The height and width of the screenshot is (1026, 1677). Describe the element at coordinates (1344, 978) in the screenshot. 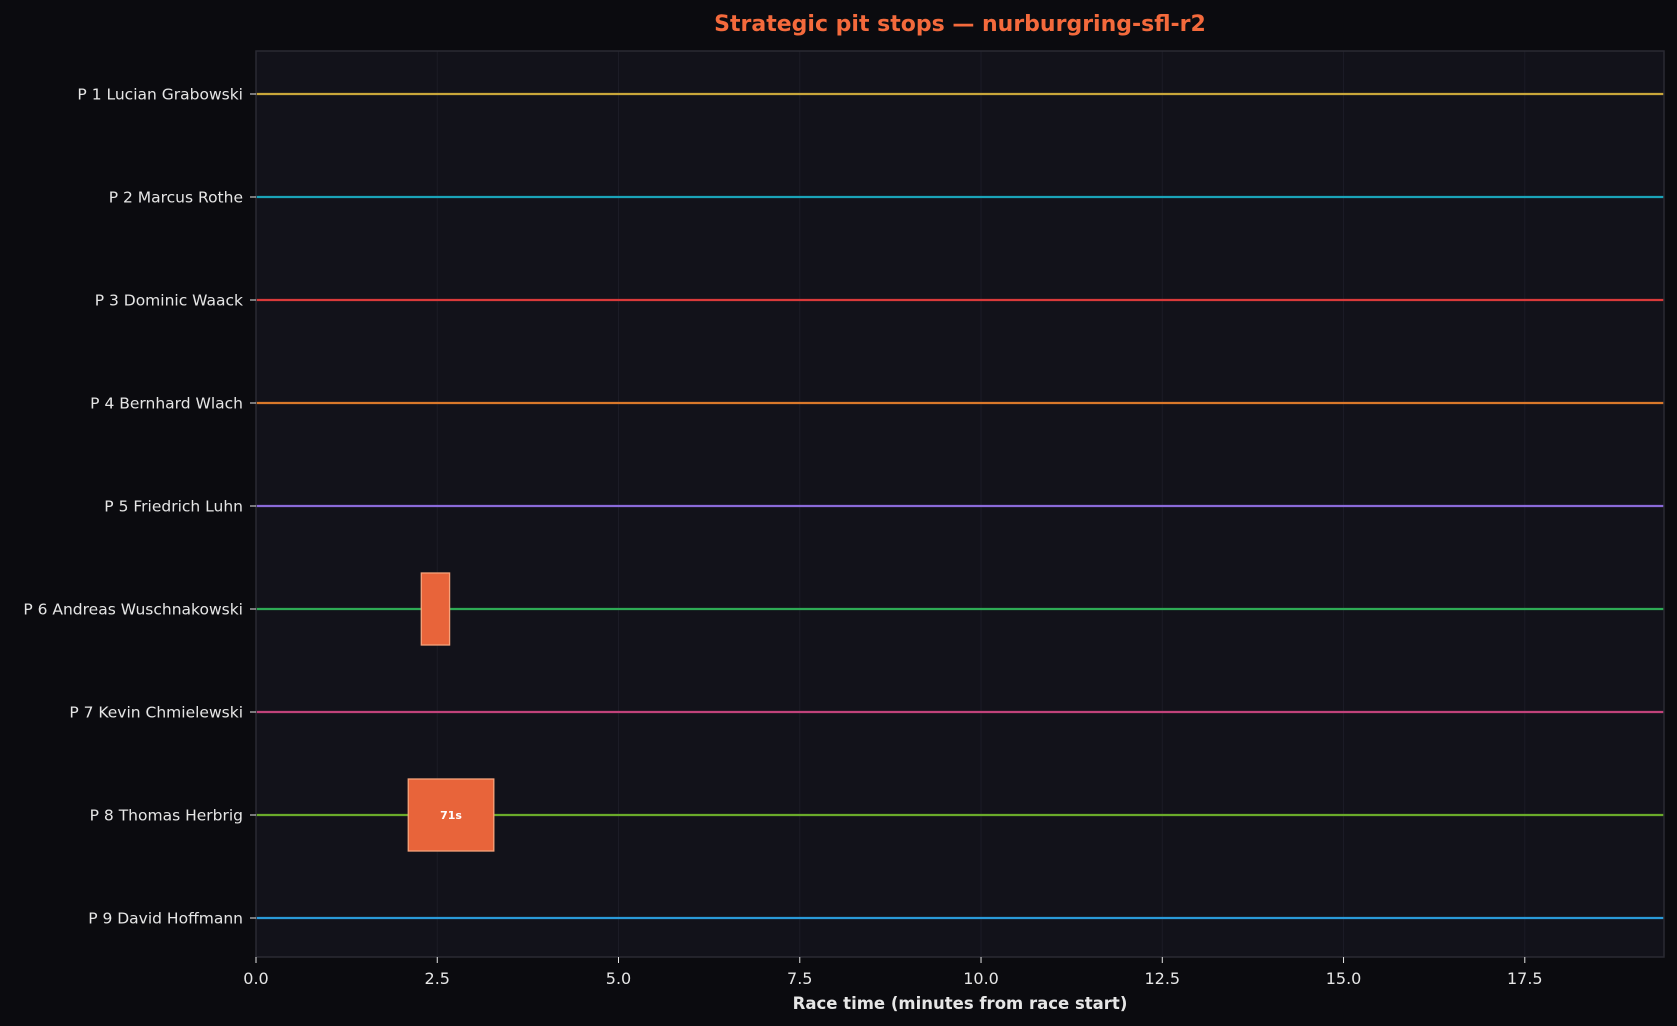

I see `x-tick-label: 15.0` at that location.